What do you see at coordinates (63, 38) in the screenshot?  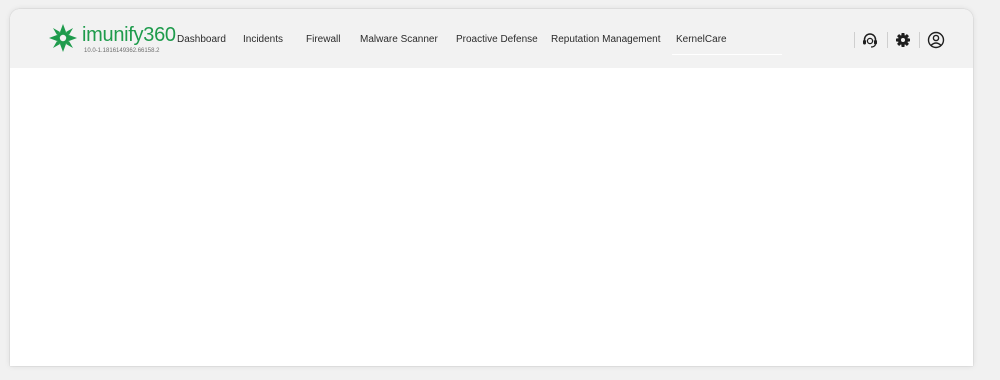 I see `imunify-star-icon` at bounding box center [63, 38].